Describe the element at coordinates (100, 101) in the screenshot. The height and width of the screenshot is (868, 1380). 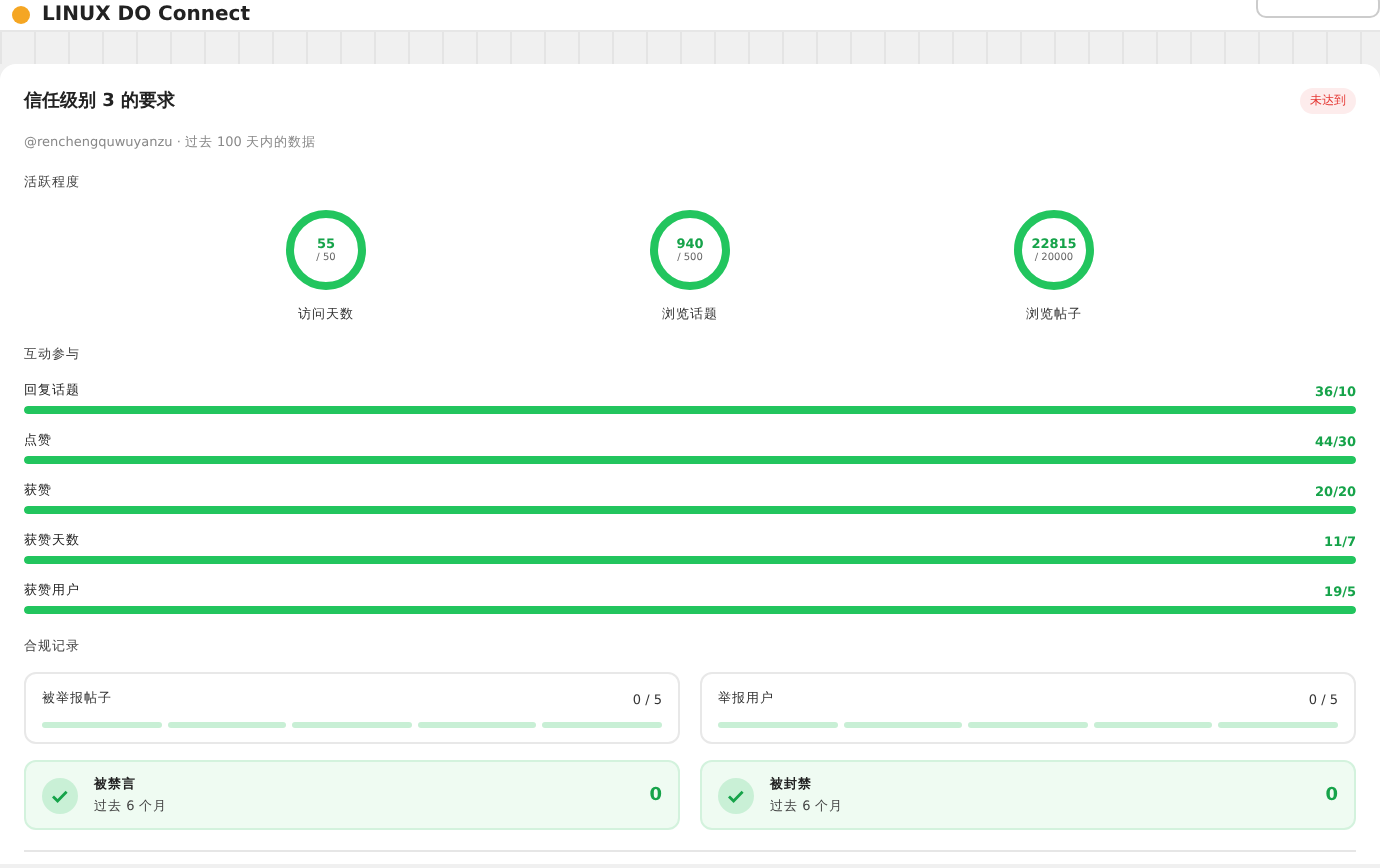
I see `card-title: 信任级别 3 的要求` at that location.